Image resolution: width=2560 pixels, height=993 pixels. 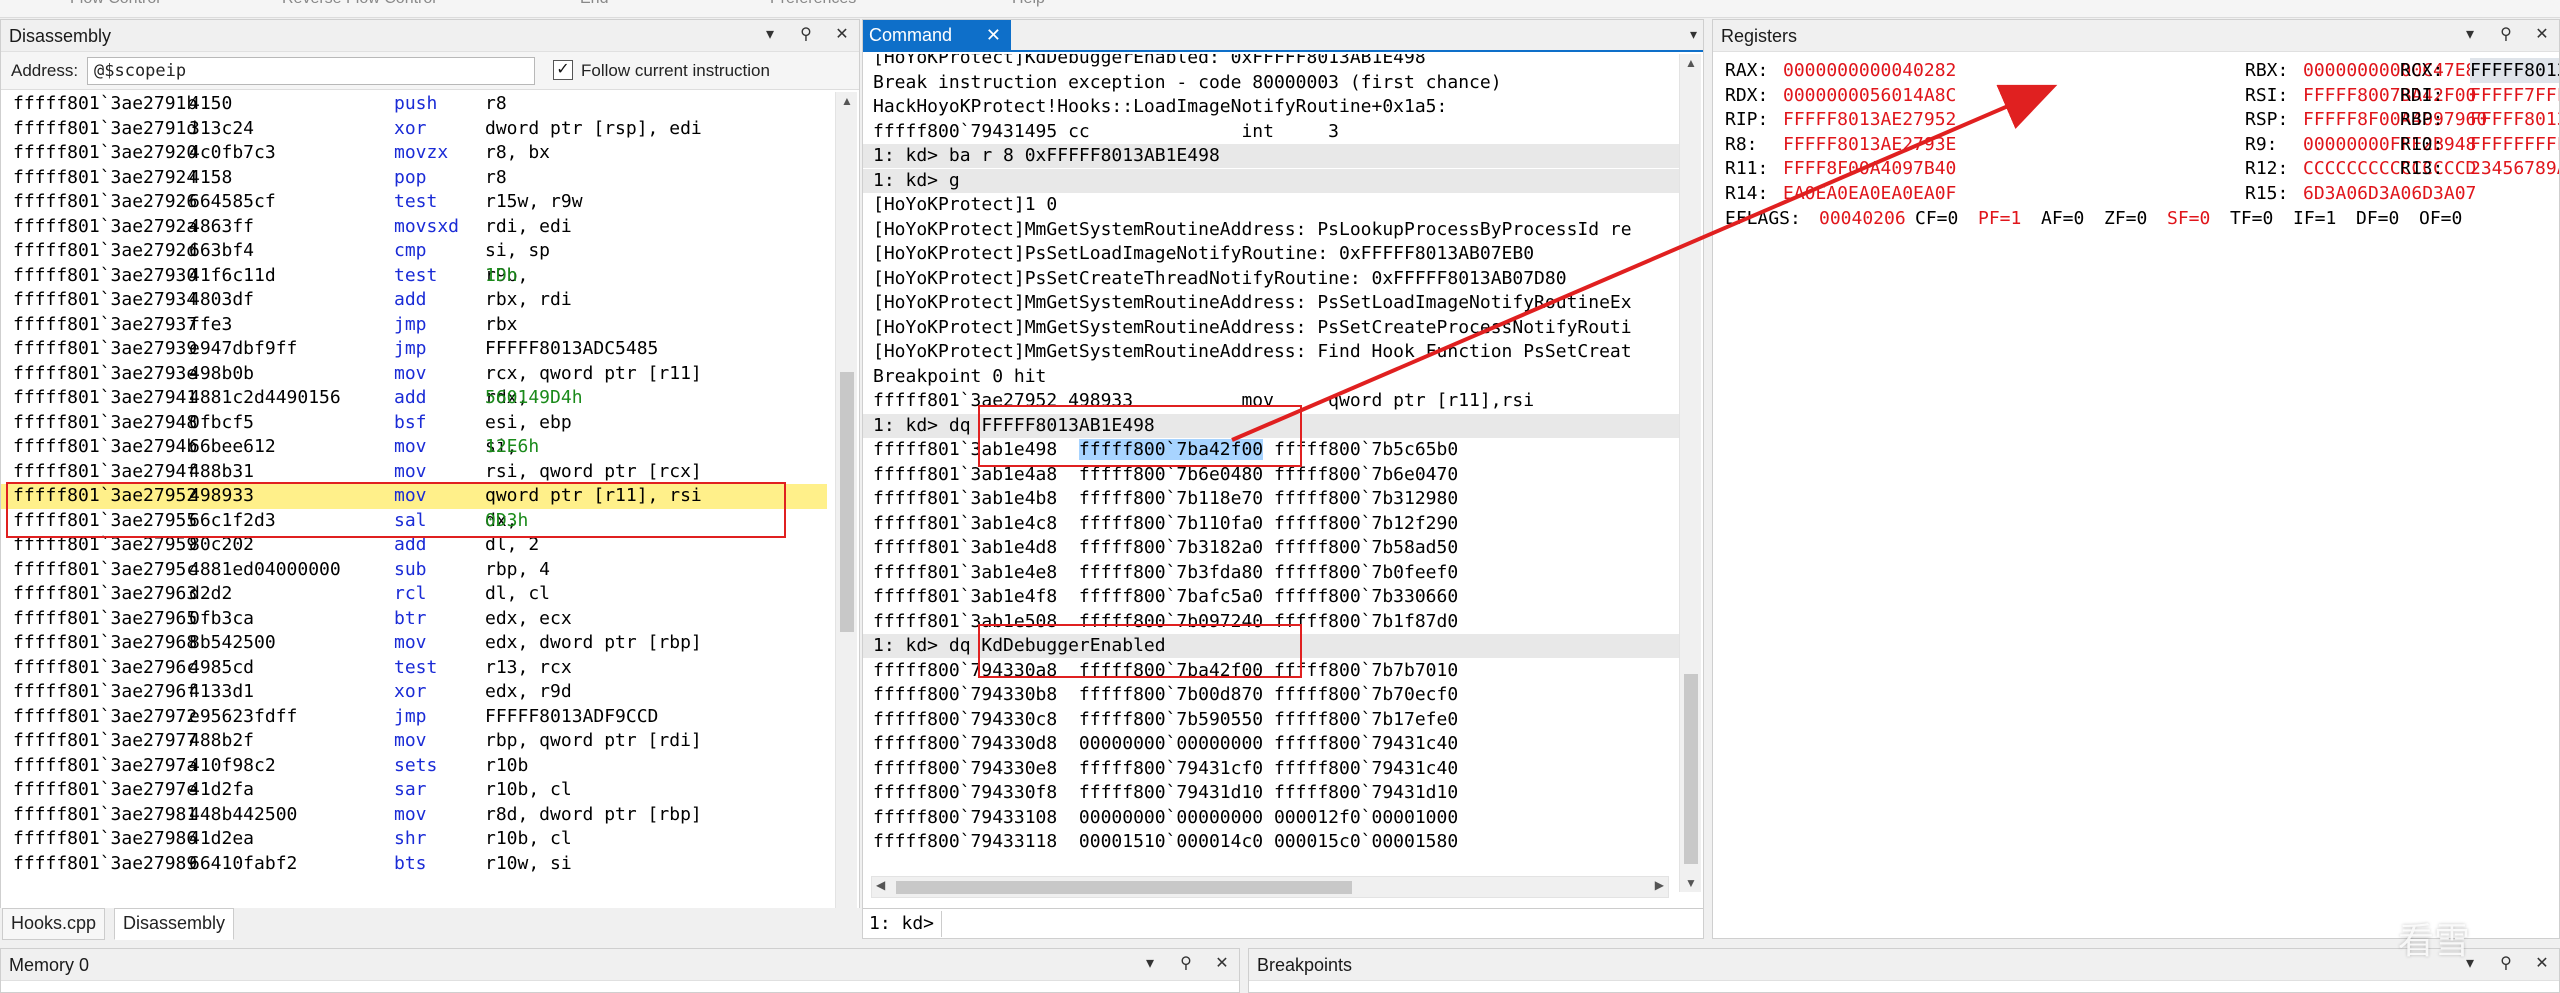 I want to click on disassembly-row: fffff801`3ae27948 0fbcf5 bsf esi, ebp, so click(x=414, y=423).